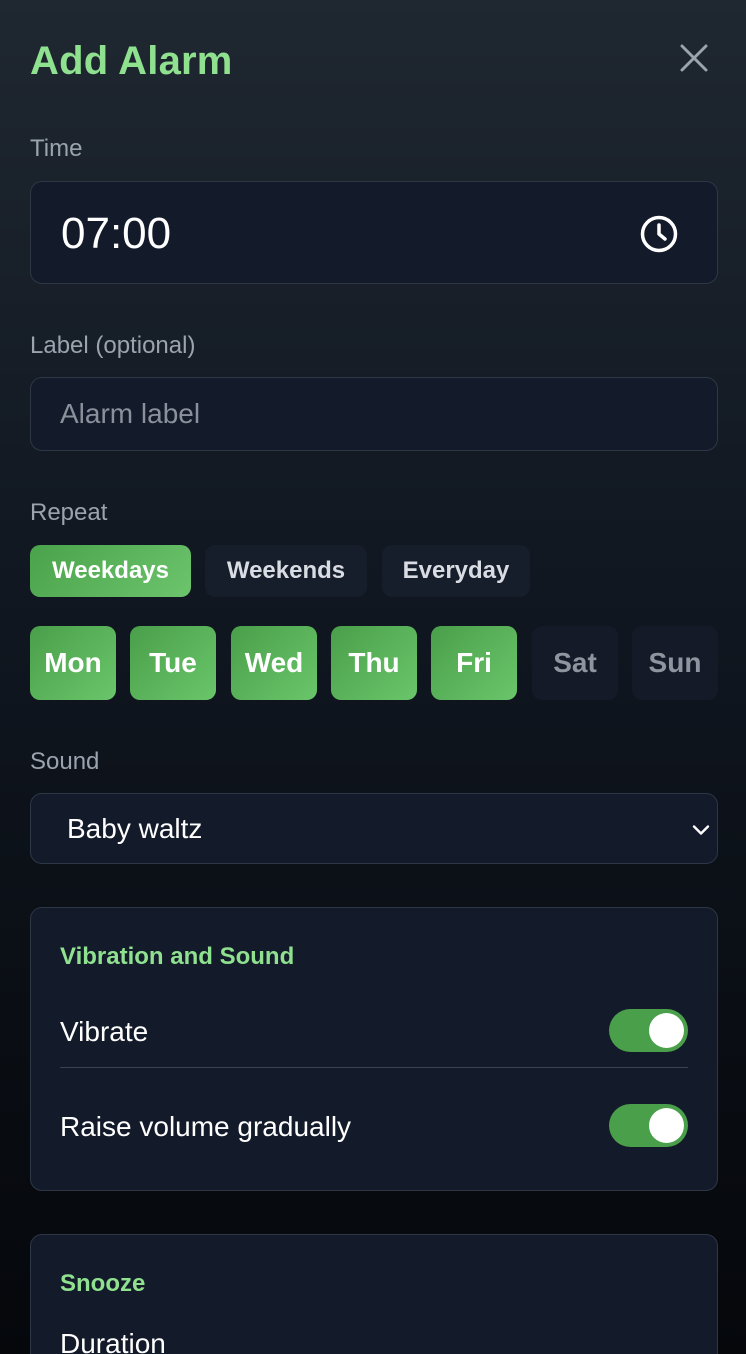 This screenshot has height=1354, width=746. What do you see at coordinates (177, 956) in the screenshot?
I see `vibration-sound-title: Vibration and Sound` at bounding box center [177, 956].